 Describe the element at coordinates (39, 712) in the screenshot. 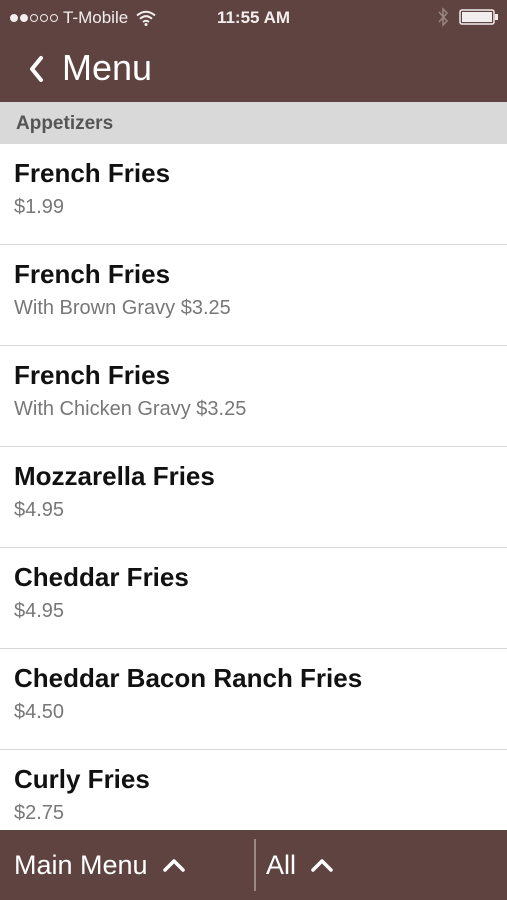

I see `item-price: $4.50` at that location.